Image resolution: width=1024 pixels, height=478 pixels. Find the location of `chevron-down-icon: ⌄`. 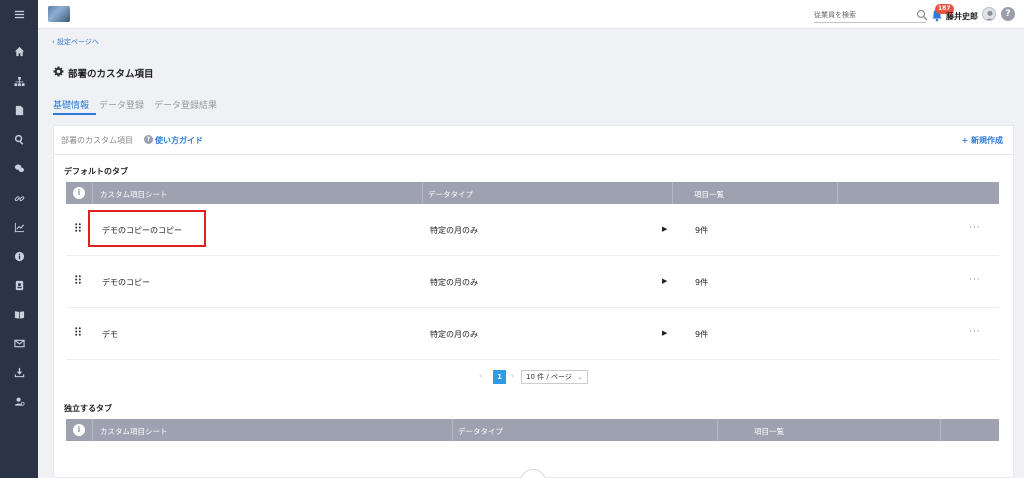

chevron-down-icon: ⌄ is located at coordinates (580, 377).